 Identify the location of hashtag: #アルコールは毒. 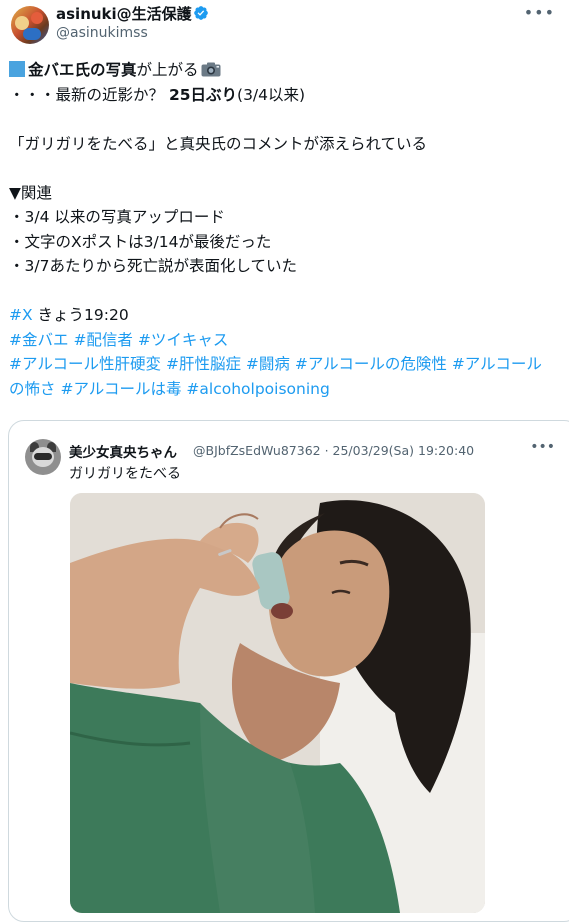
(120, 389).